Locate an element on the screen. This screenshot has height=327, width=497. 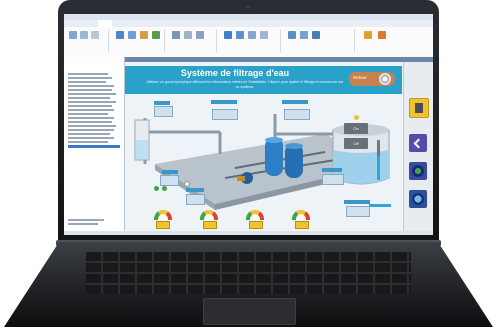
pump-motor is located at coordinates (241, 178).